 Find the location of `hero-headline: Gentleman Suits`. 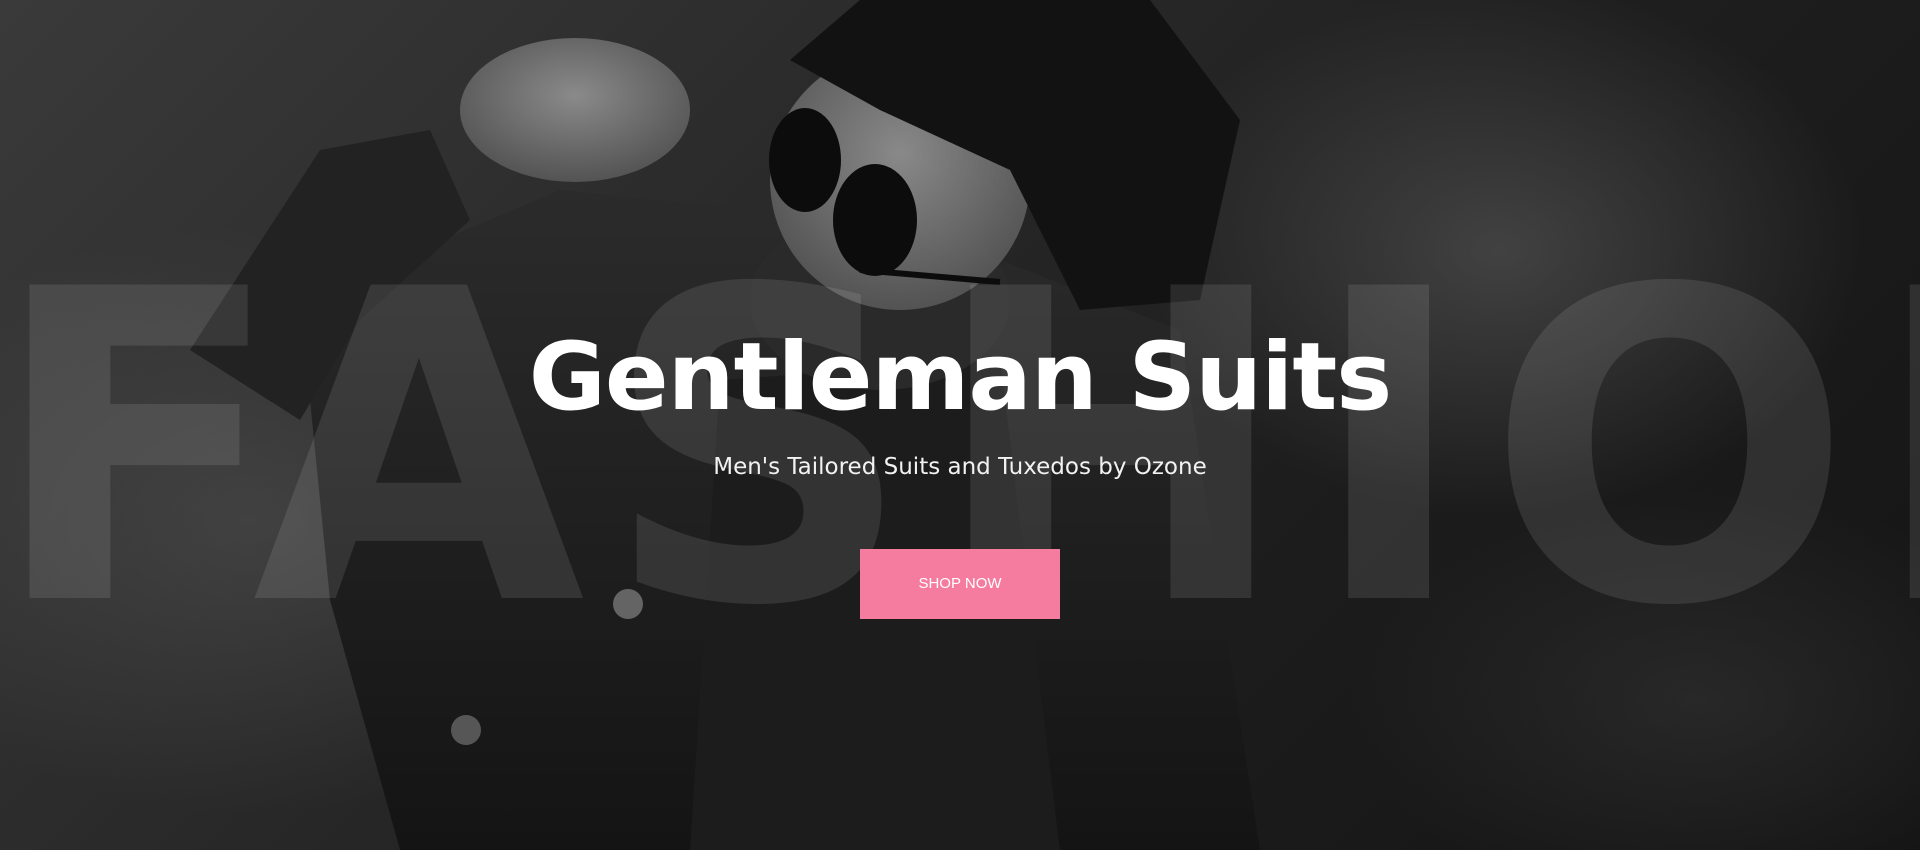

hero-headline: Gentleman Suits is located at coordinates (960, 377).